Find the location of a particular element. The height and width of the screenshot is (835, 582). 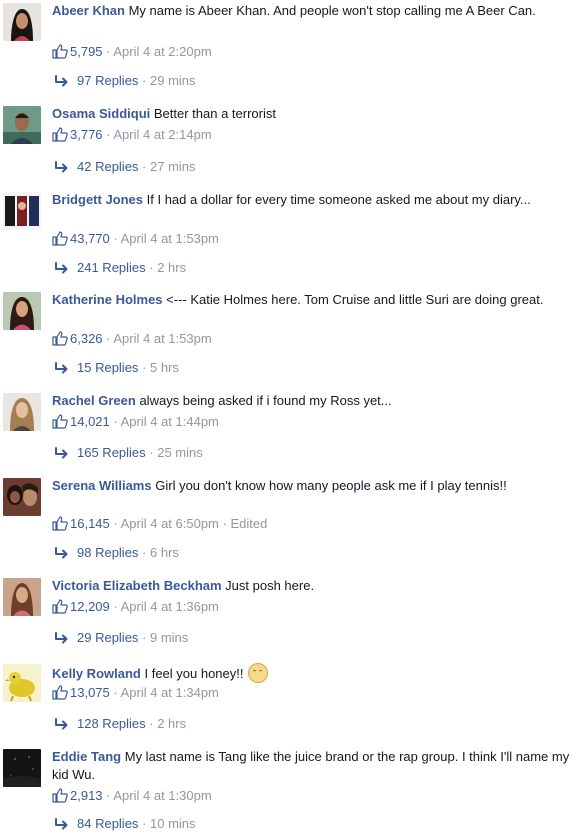

author-name: Katherine Holmes is located at coordinates (107, 299).